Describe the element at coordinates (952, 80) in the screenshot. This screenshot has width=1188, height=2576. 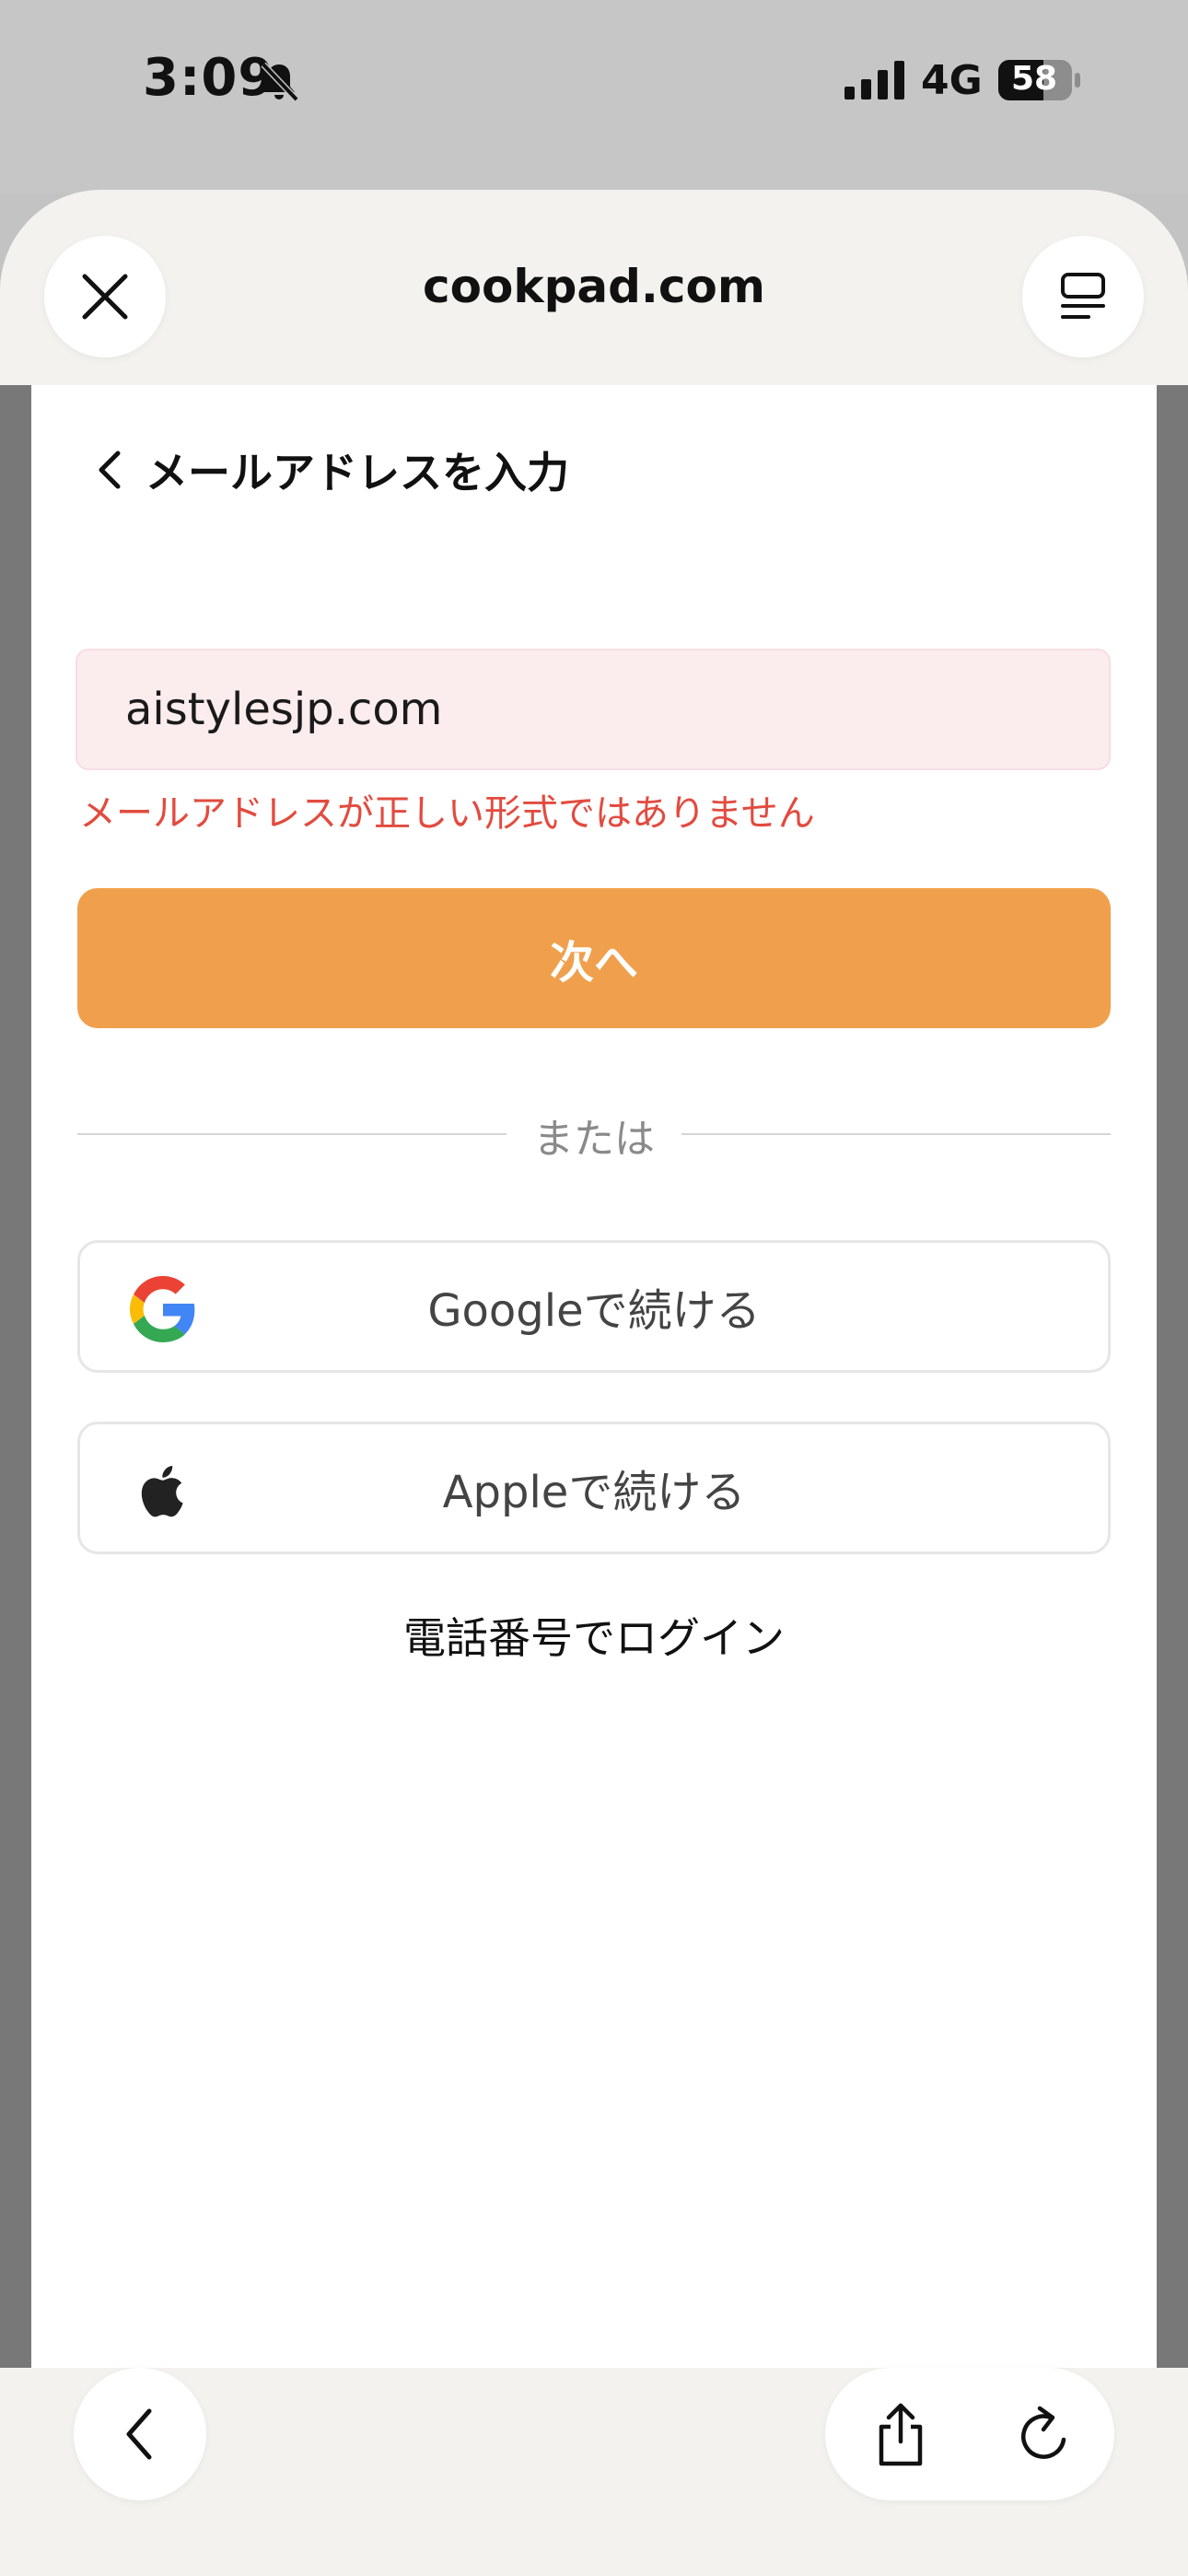
I see `network-type: 4G` at that location.